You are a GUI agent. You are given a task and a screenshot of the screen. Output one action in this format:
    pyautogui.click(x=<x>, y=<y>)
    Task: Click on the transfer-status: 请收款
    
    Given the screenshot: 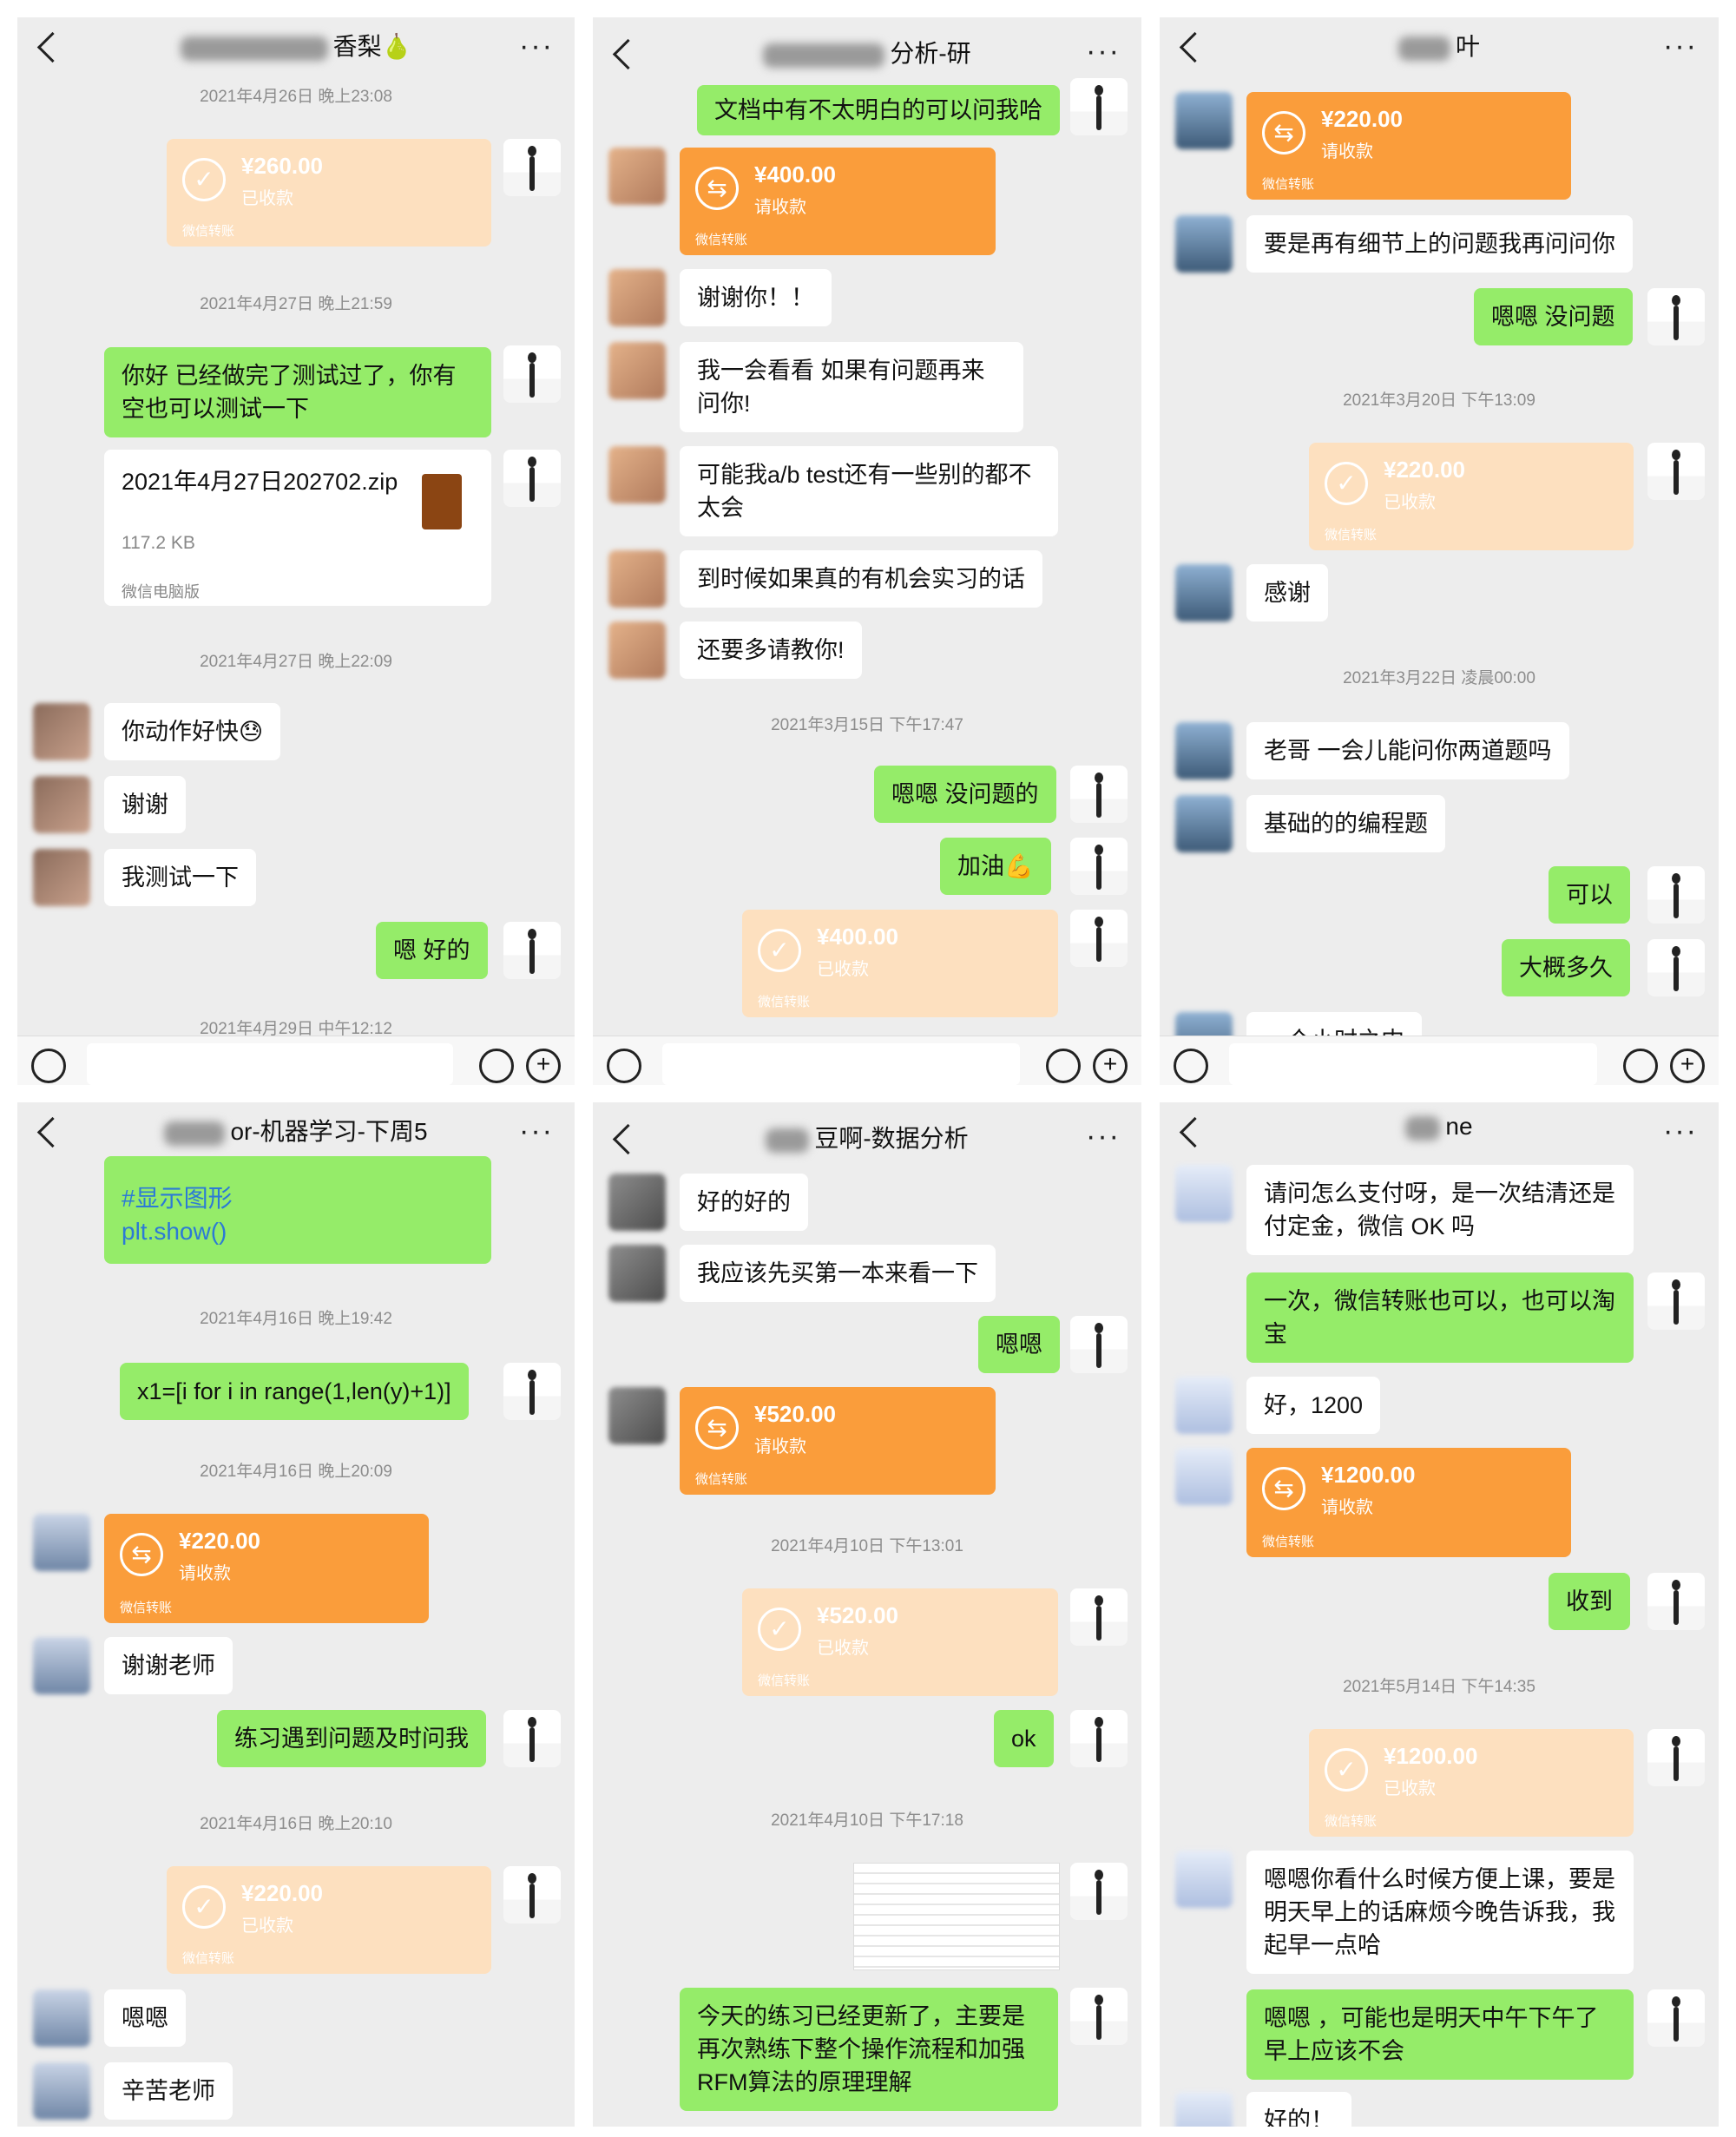 What is the action you would take?
    pyautogui.click(x=1347, y=1507)
    